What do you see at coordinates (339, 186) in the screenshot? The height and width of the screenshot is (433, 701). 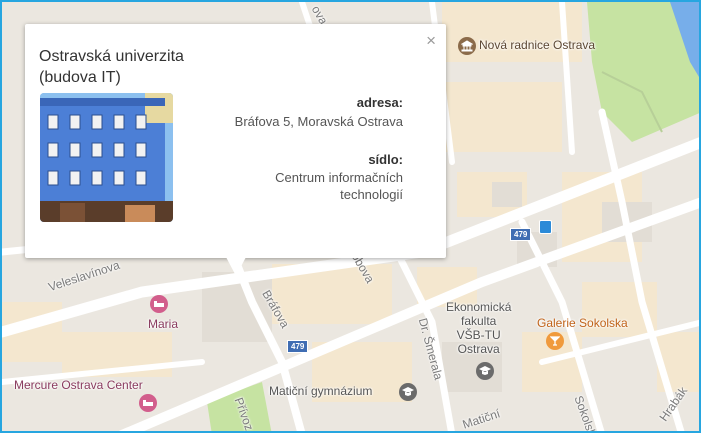 I see `seat-value: Centrum informačních technologií` at bounding box center [339, 186].